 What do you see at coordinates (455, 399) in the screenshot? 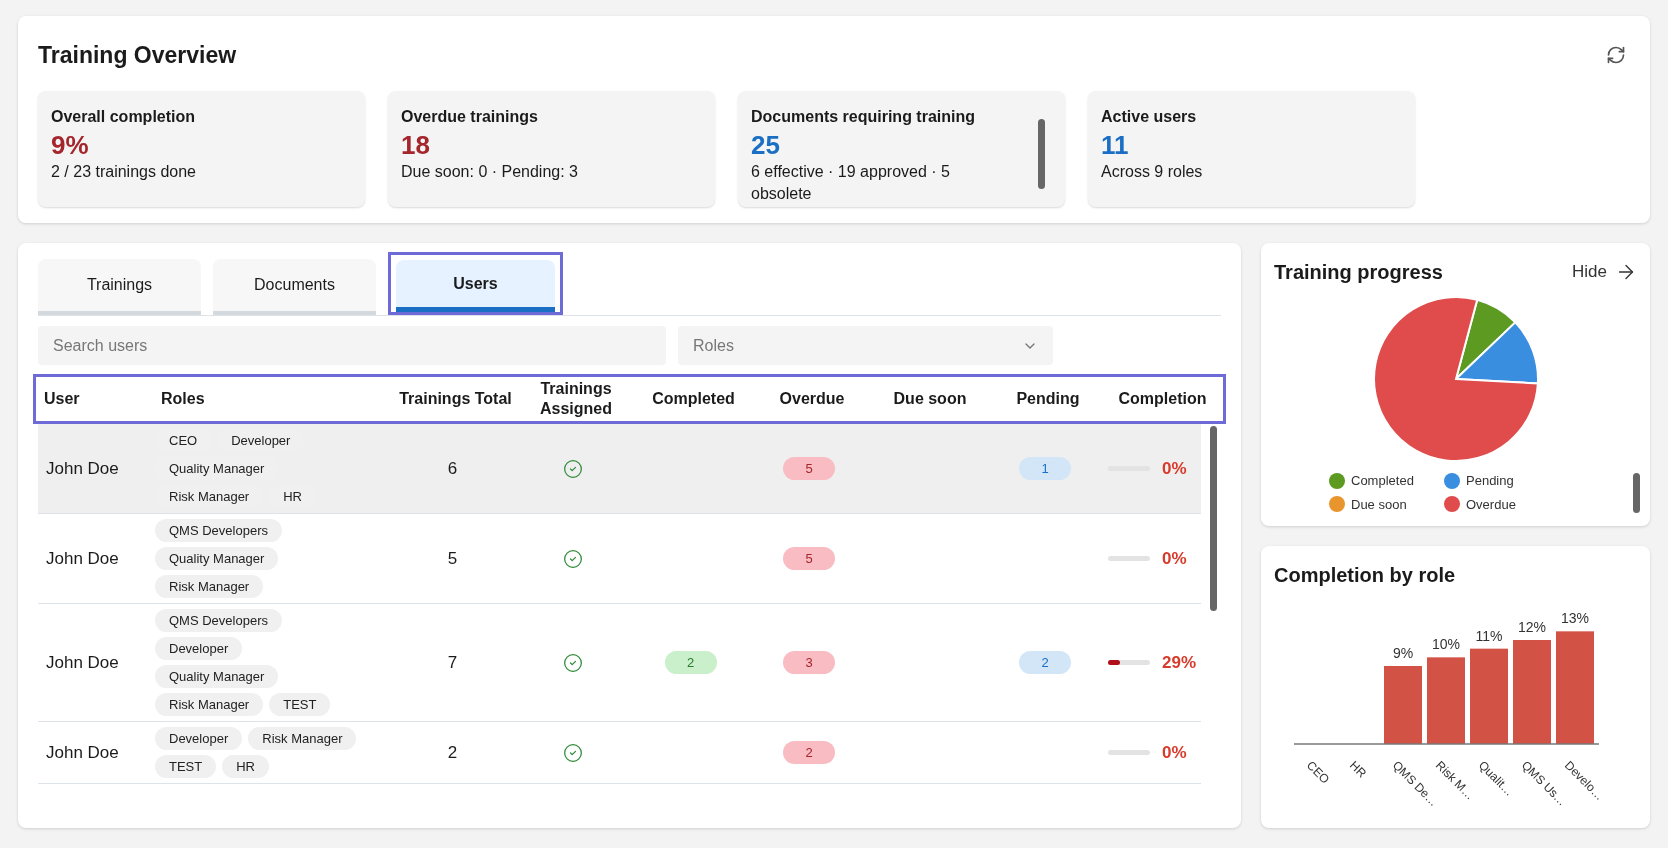
I see `column-header: Trainings Total` at bounding box center [455, 399].